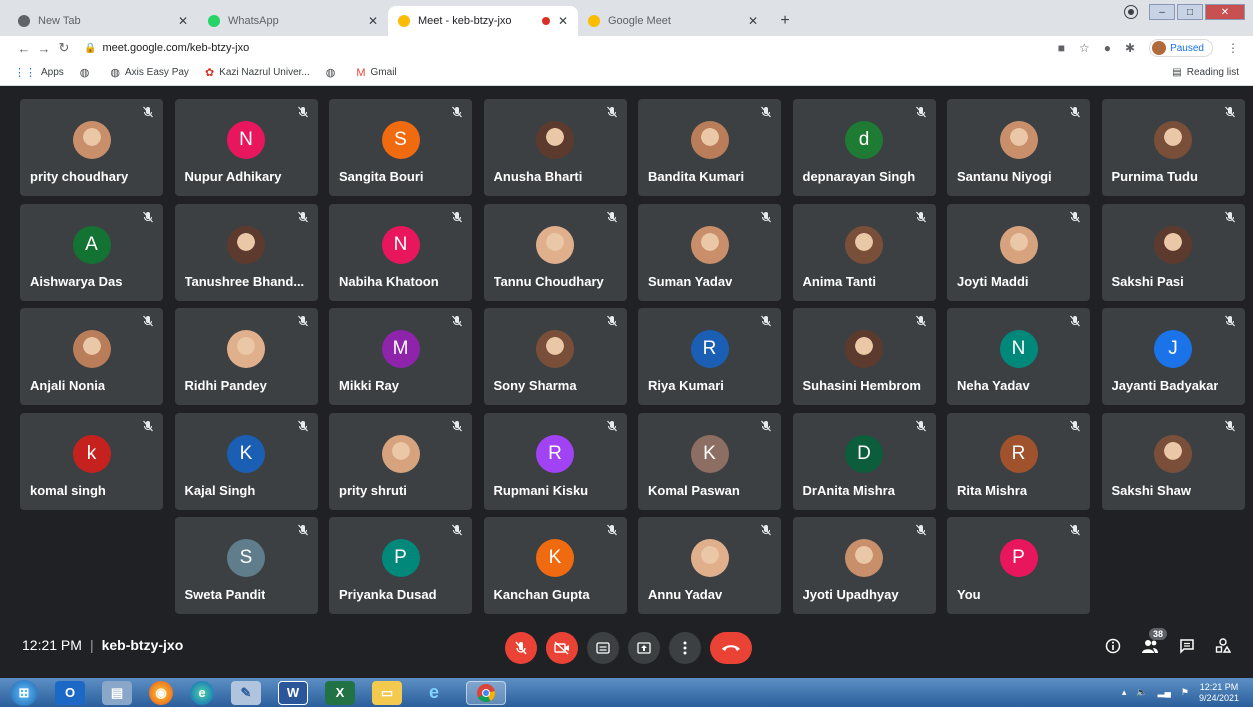 The width and height of the screenshot is (1253, 707). Describe the element at coordinates (400, 356) in the screenshot. I see `participant-tile: M Mikki Ray` at that location.